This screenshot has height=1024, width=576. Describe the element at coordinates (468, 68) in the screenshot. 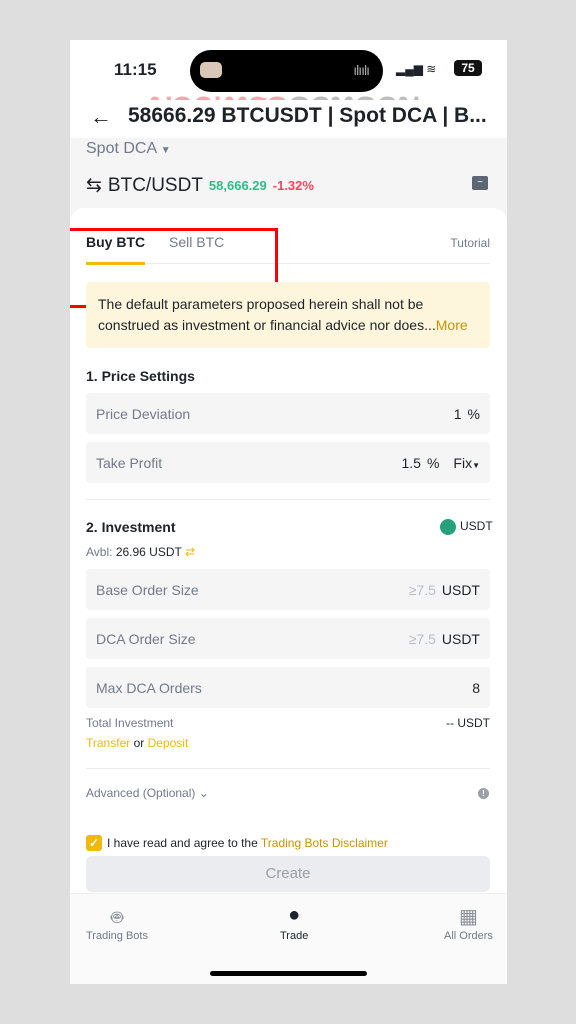

I see `battery-icon: 75` at that location.